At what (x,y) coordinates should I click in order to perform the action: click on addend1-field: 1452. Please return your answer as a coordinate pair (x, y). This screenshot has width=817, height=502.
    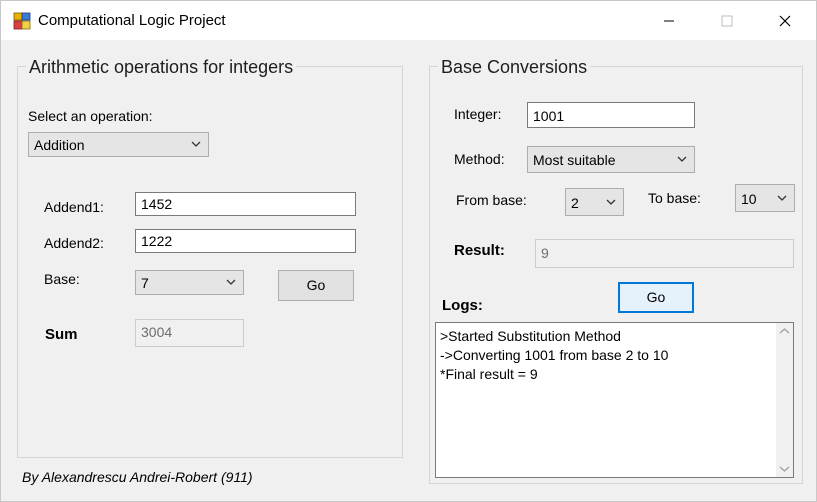
    Looking at the image, I should click on (245, 204).